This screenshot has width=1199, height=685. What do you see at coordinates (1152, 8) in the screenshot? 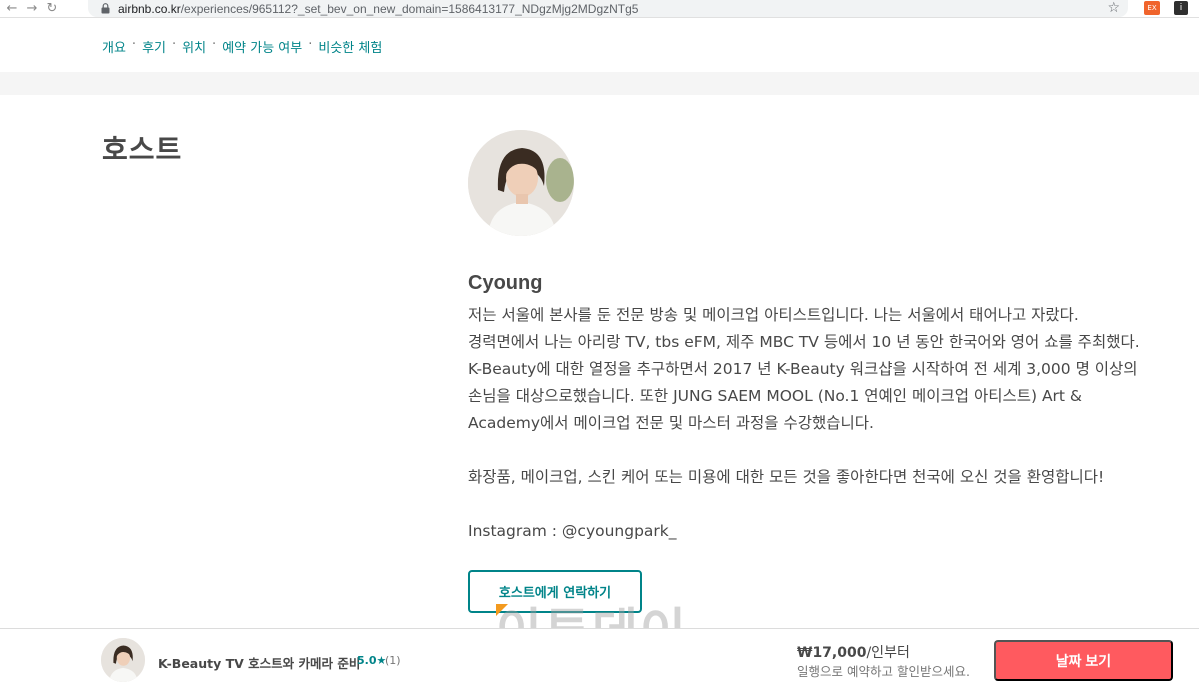
I see `extension-ex-icon: EX` at bounding box center [1152, 8].